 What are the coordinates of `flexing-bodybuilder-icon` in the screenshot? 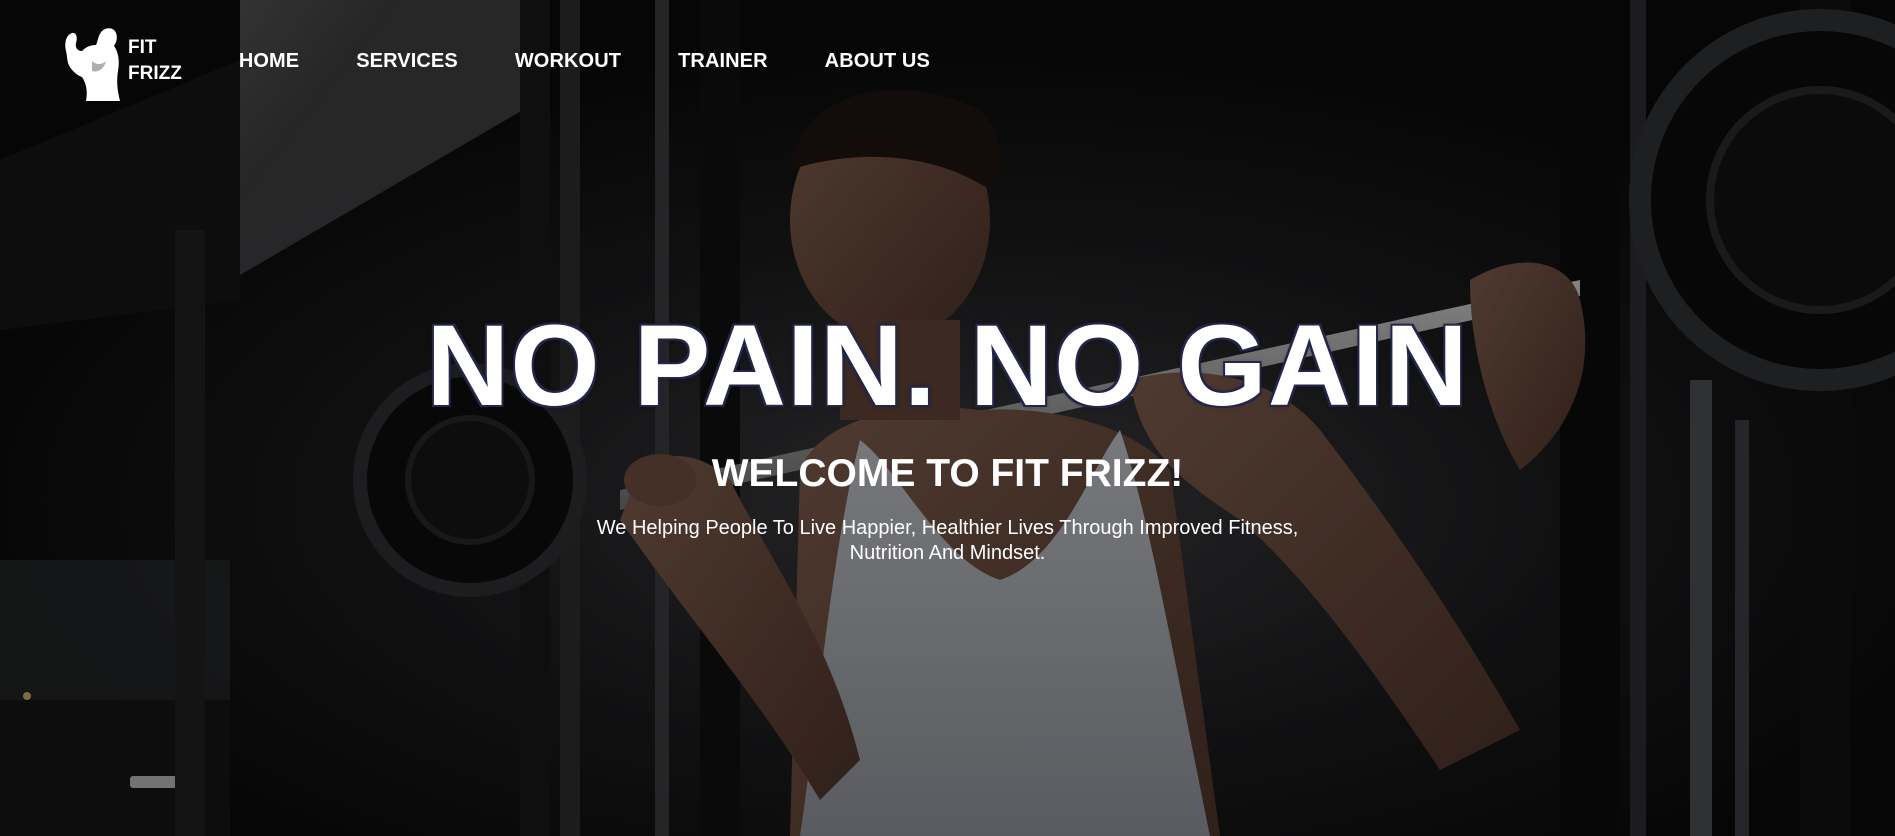 It's located at (92, 64).